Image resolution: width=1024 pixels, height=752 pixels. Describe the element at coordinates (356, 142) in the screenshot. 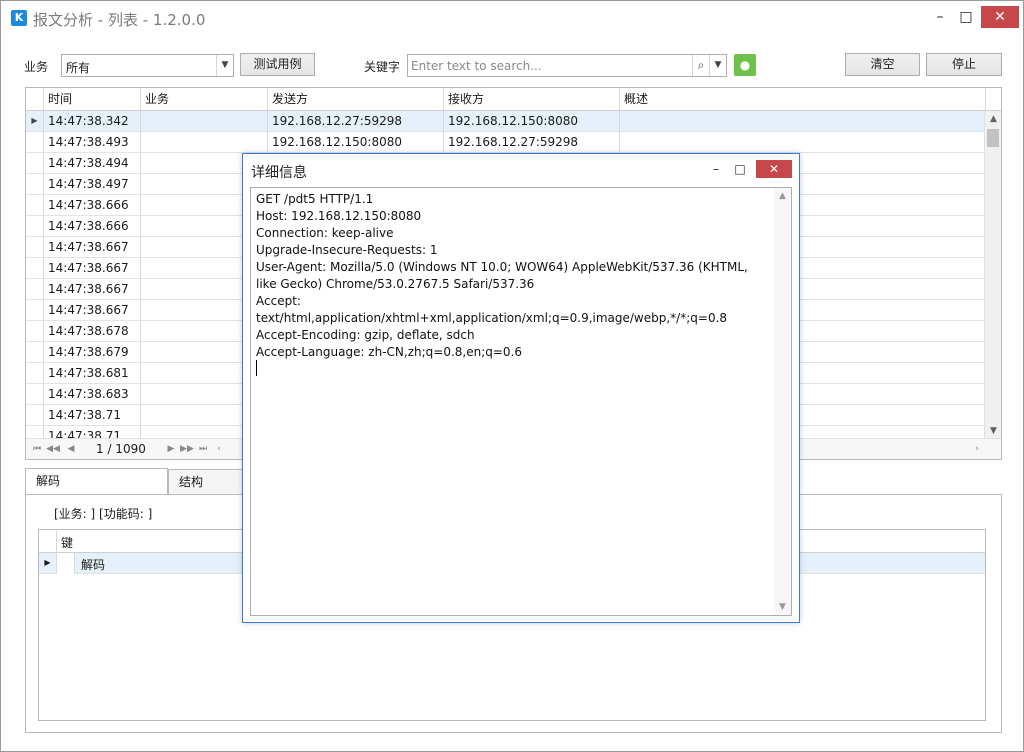

I see `cell-sender: 192.168.12.150:8080` at that location.